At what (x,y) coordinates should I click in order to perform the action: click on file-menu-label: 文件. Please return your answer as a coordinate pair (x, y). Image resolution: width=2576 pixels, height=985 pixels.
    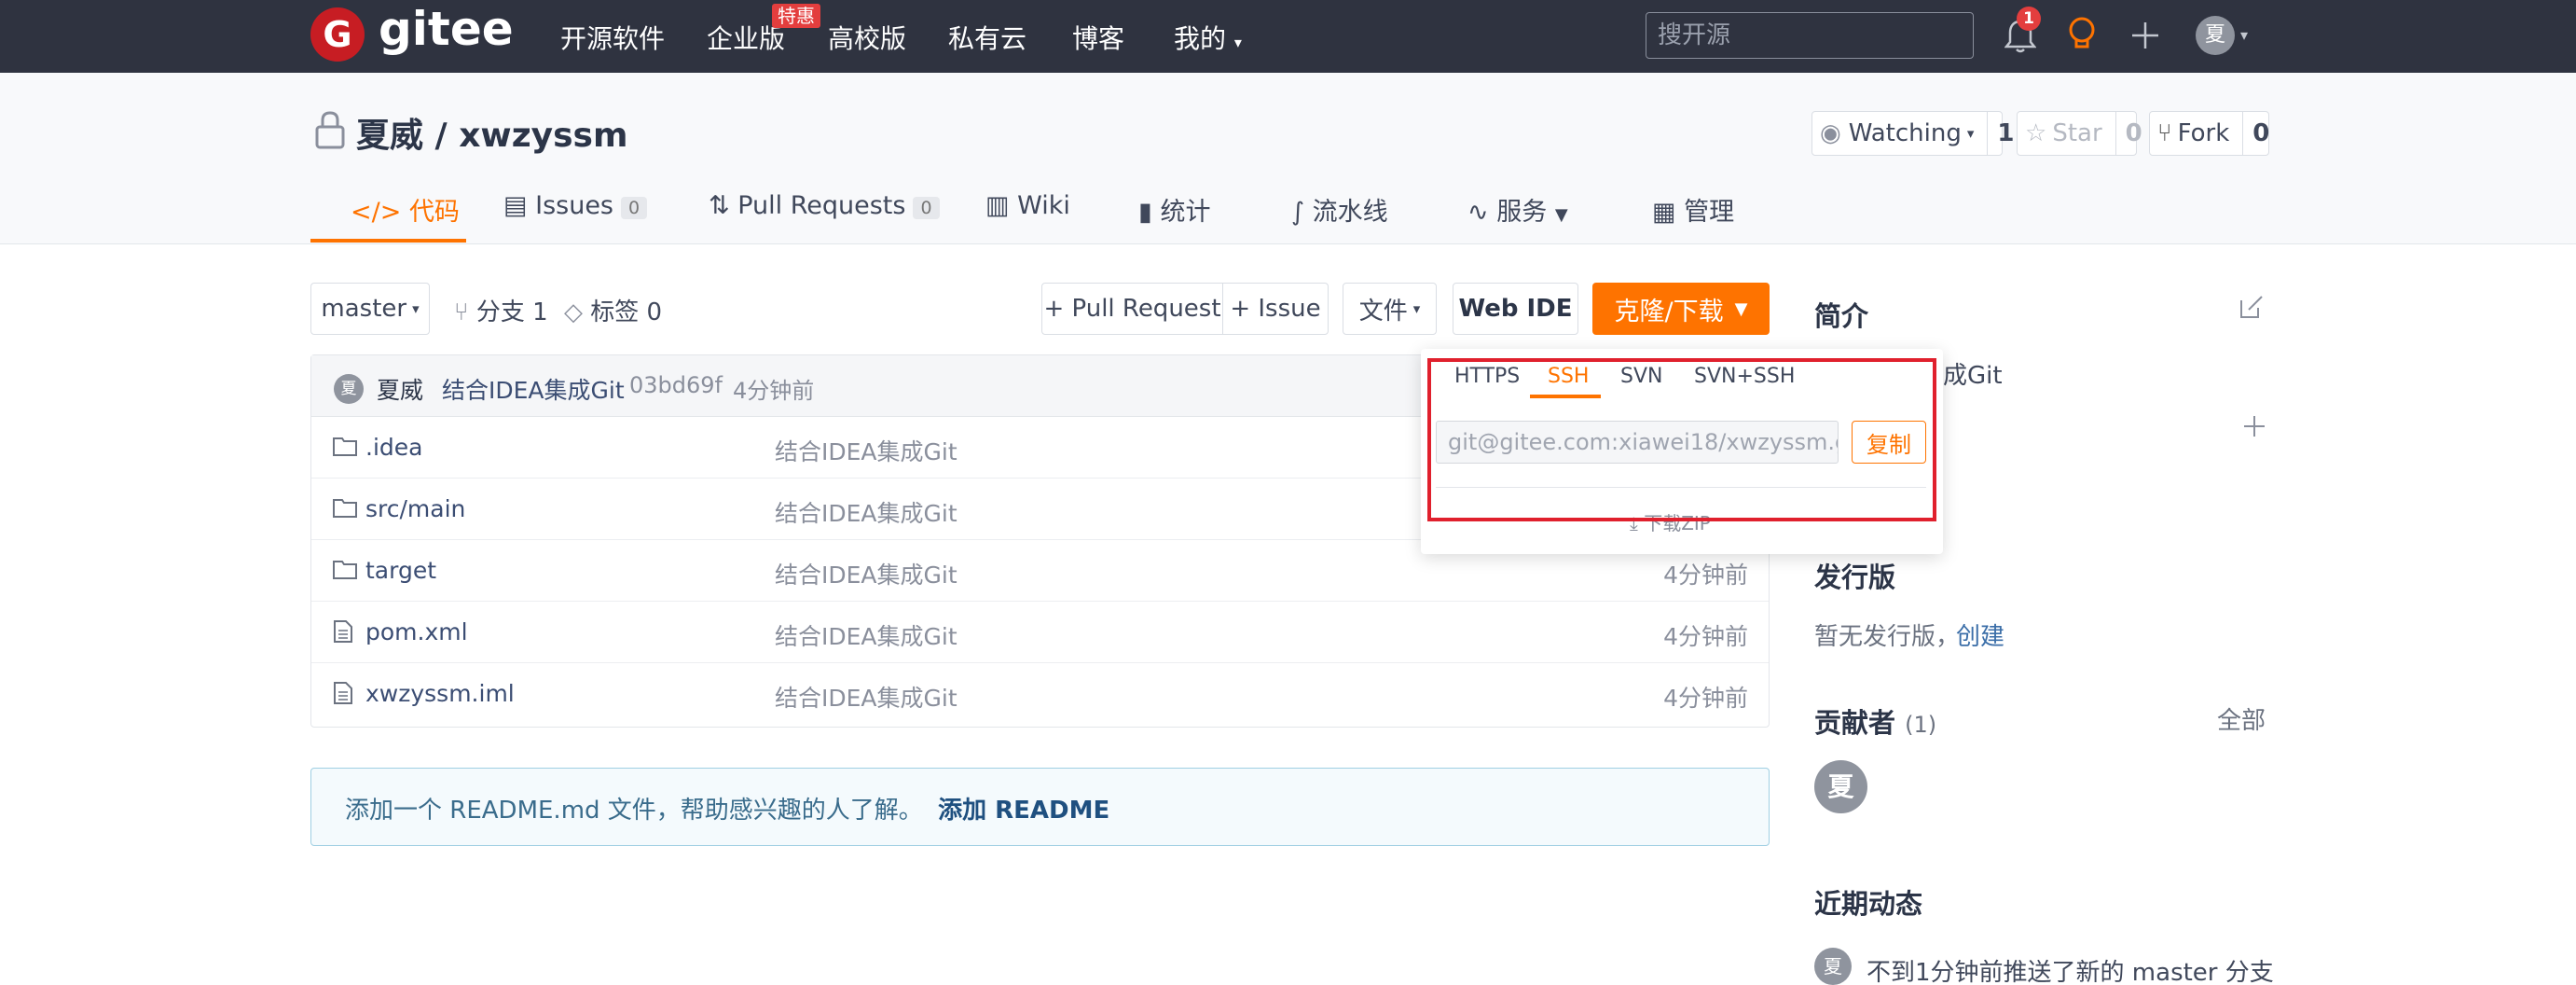
    Looking at the image, I should click on (1383, 311).